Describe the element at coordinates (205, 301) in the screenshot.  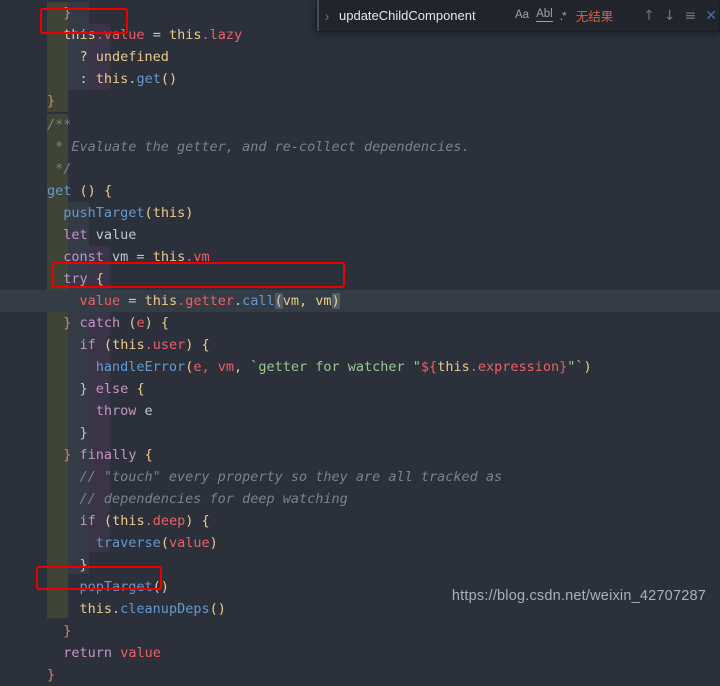
I see `code-token: .getter` at that location.